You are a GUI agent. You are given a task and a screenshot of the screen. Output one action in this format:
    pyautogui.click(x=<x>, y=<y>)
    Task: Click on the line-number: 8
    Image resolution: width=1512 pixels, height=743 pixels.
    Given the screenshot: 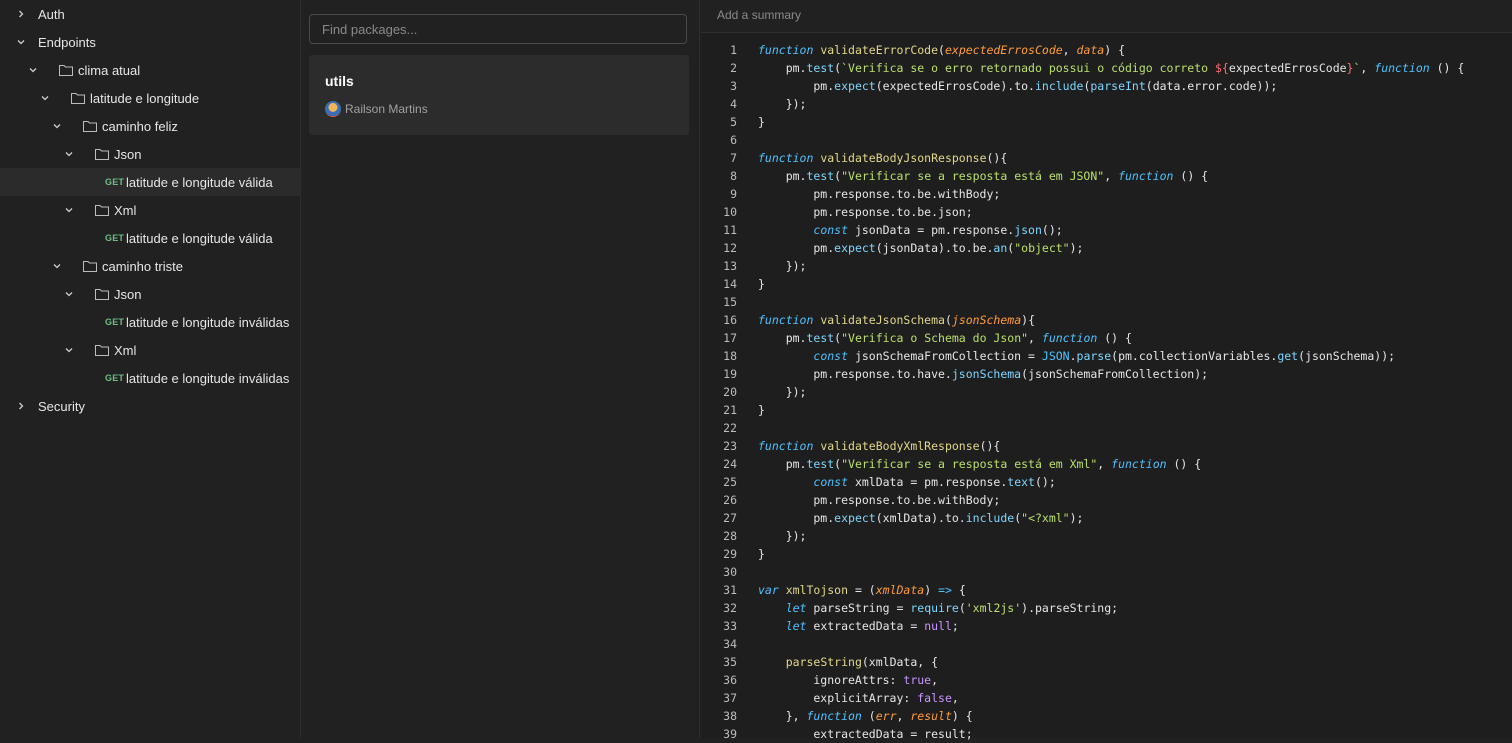 What is the action you would take?
    pyautogui.click(x=733, y=176)
    